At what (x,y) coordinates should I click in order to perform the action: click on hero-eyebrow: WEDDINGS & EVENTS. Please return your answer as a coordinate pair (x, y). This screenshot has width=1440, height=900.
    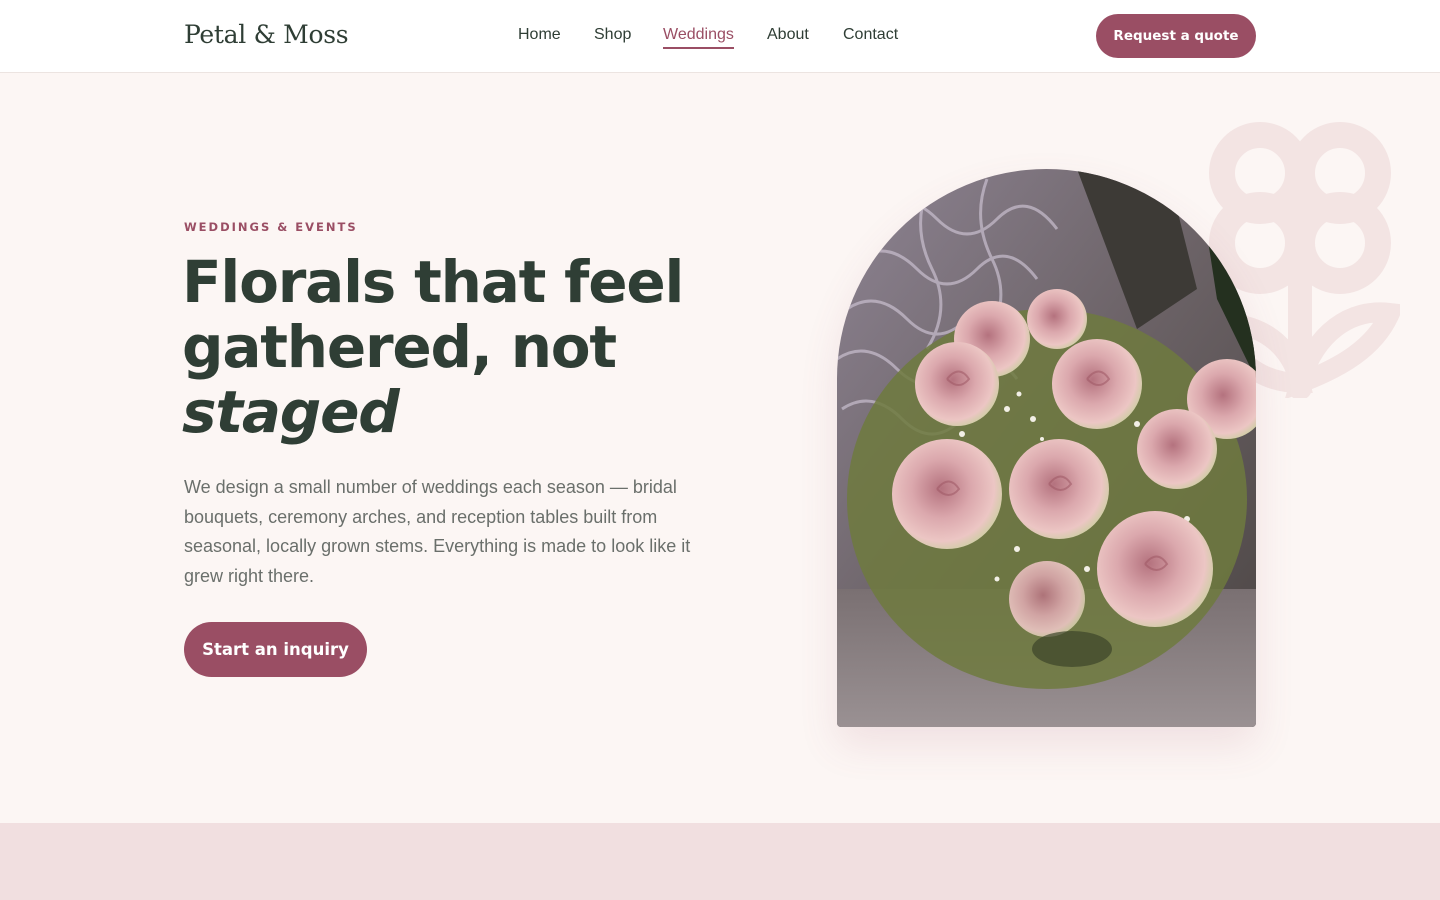
    Looking at the image, I should click on (271, 227).